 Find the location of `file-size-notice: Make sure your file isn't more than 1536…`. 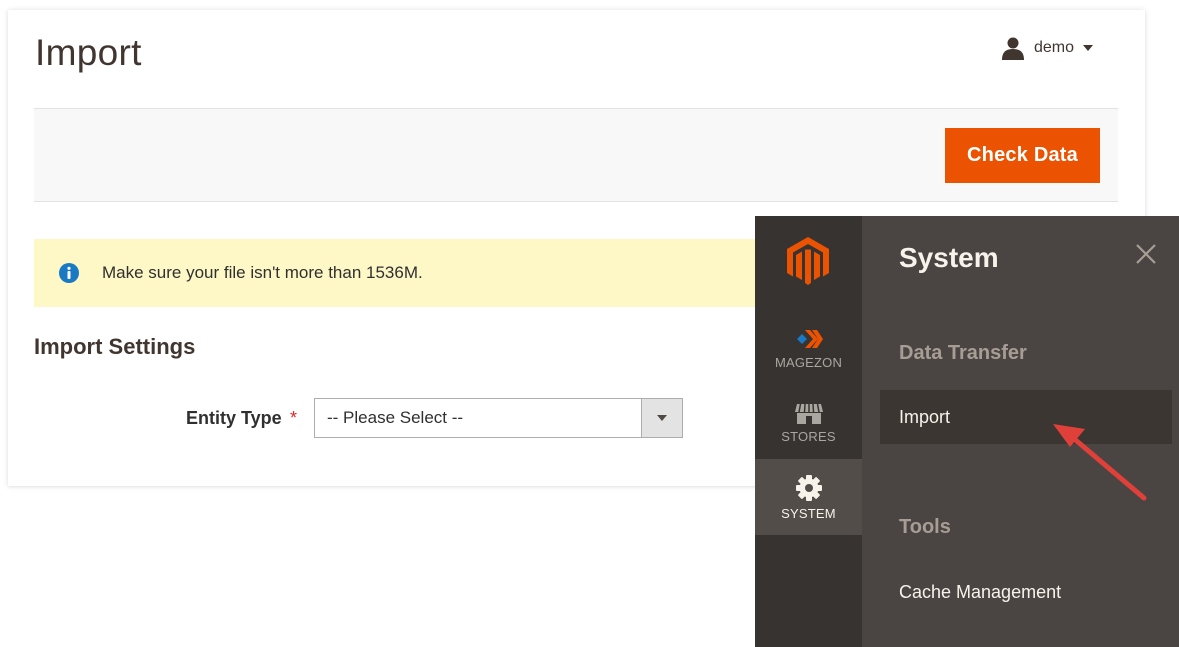

file-size-notice: Make sure your file isn't more than 1536… is located at coordinates (404, 273).